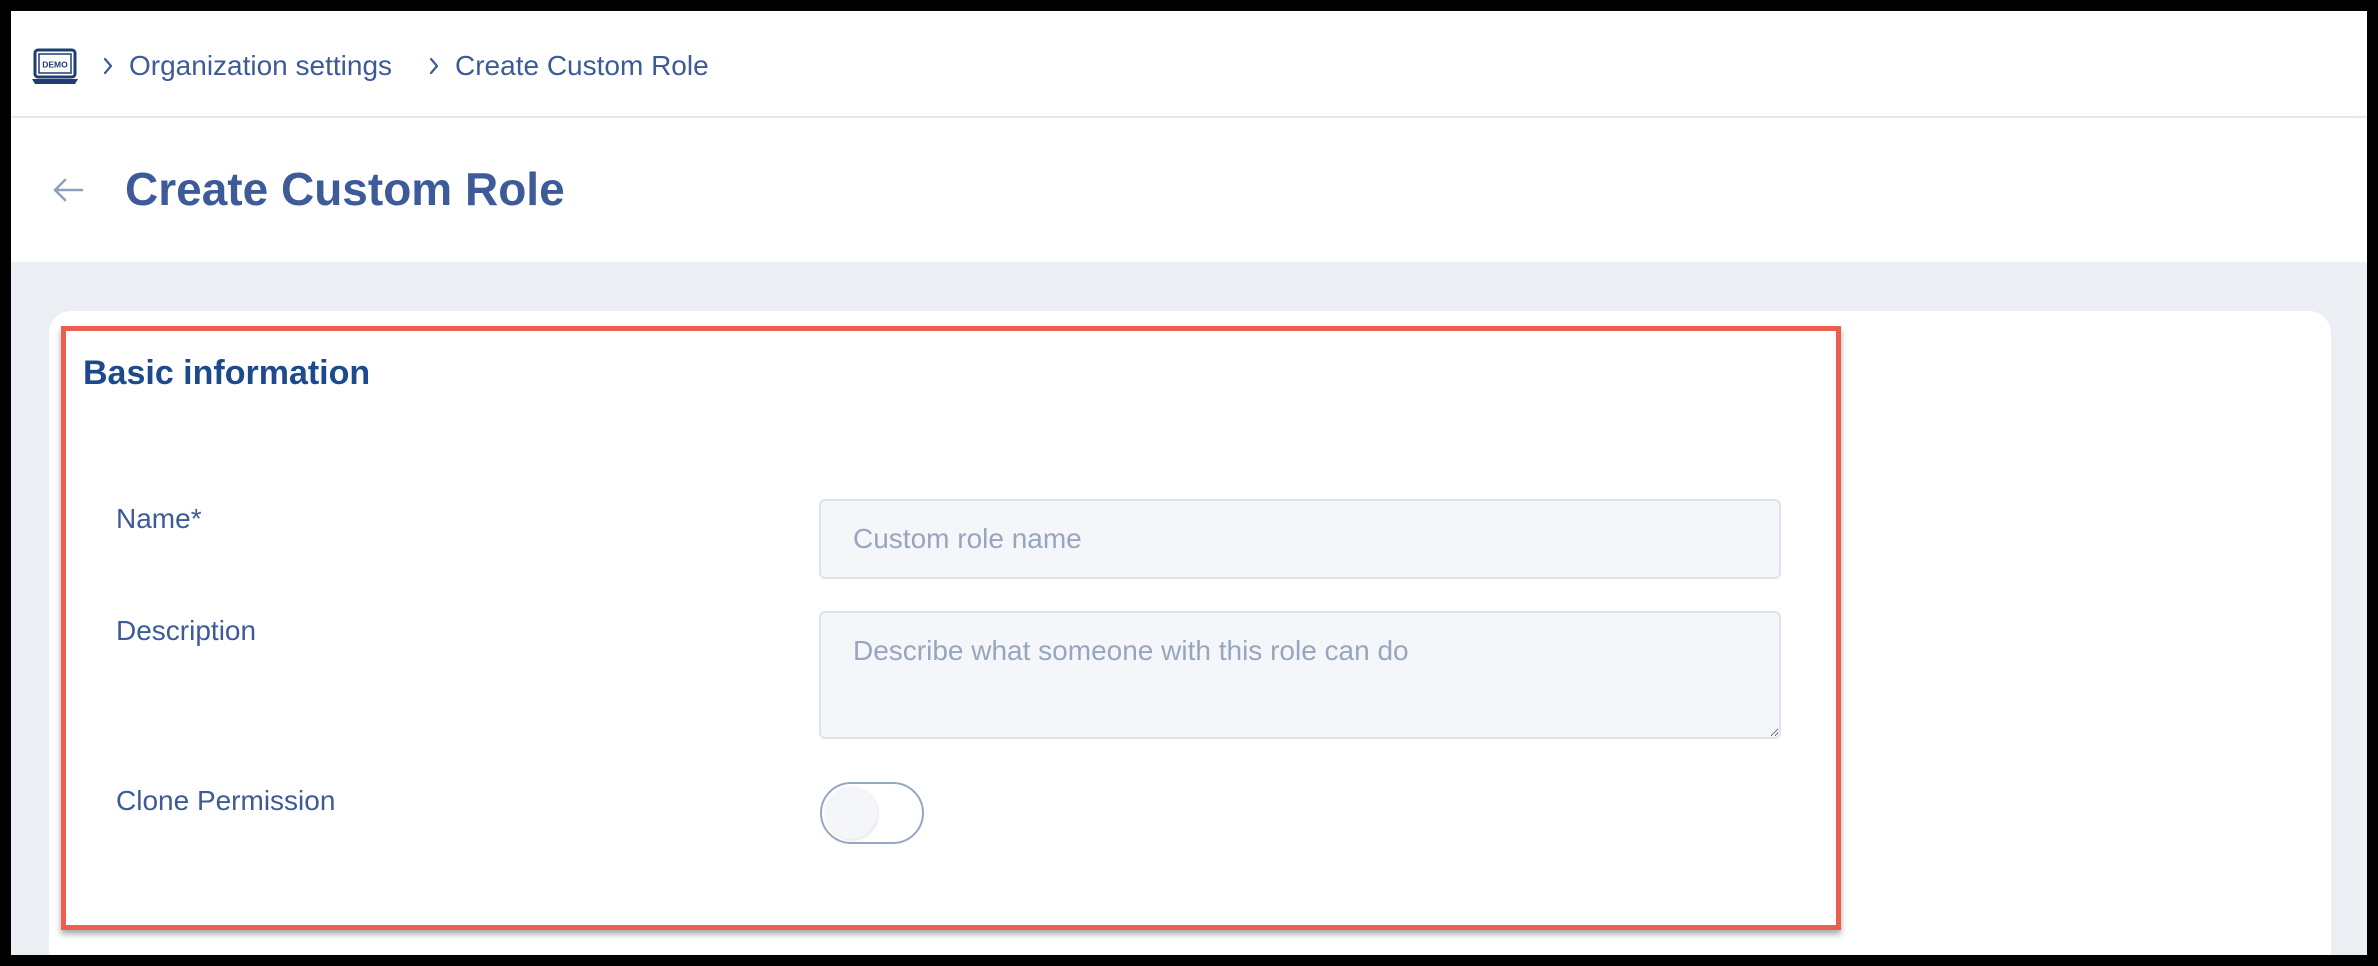 The image size is (2378, 966). I want to click on page-header: Create Custom Role, so click(1189, 190).